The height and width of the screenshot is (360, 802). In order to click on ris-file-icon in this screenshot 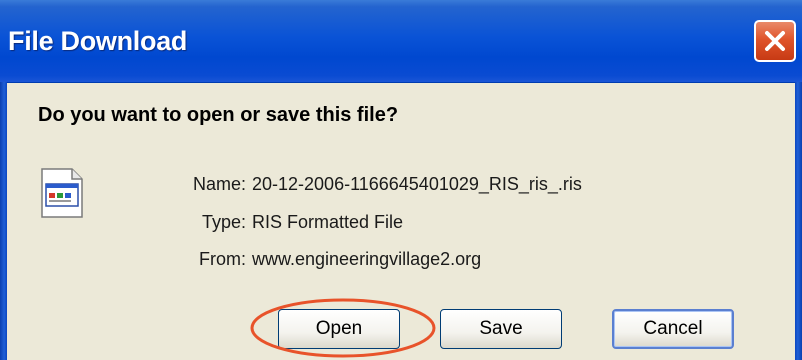, I will do `click(62, 193)`.